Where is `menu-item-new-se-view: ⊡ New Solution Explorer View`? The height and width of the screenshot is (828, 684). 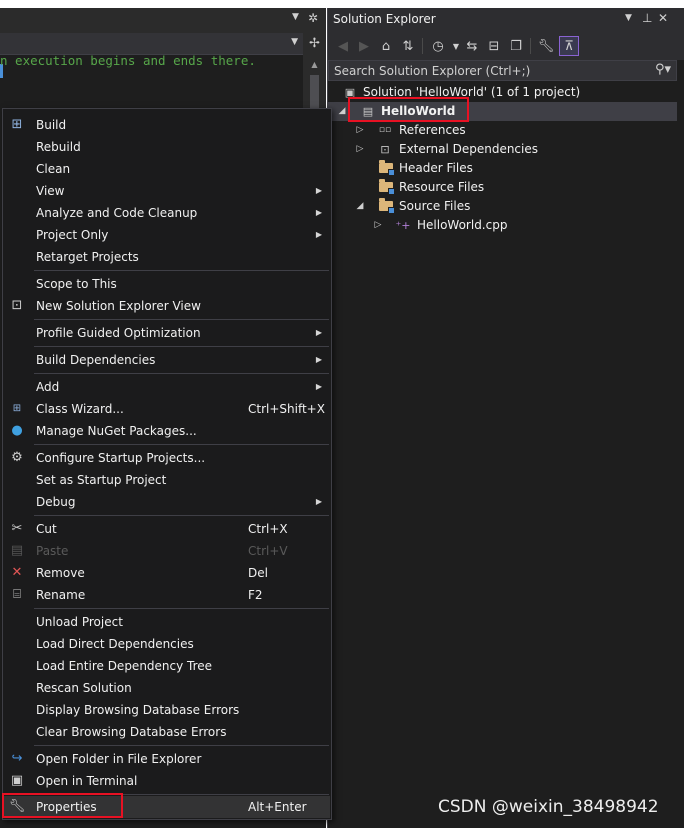 menu-item-new-se-view: ⊡ New Solution Explorer View is located at coordinates (167, 306).